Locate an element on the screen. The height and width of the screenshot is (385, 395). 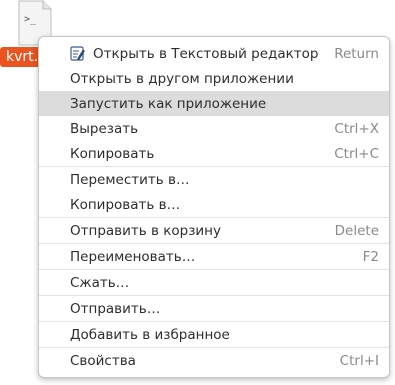
menu-item-cut: Вырезать Ctrl+X is located at coordinates (214, 128).